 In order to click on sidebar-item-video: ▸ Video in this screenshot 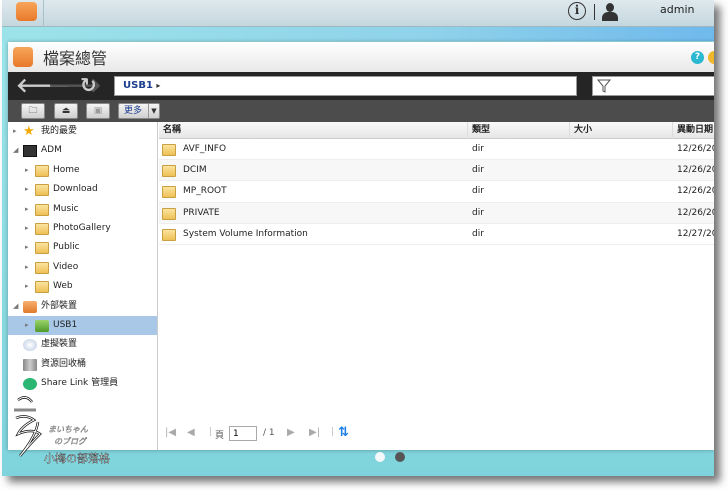, I will do `click(82, 267)`.